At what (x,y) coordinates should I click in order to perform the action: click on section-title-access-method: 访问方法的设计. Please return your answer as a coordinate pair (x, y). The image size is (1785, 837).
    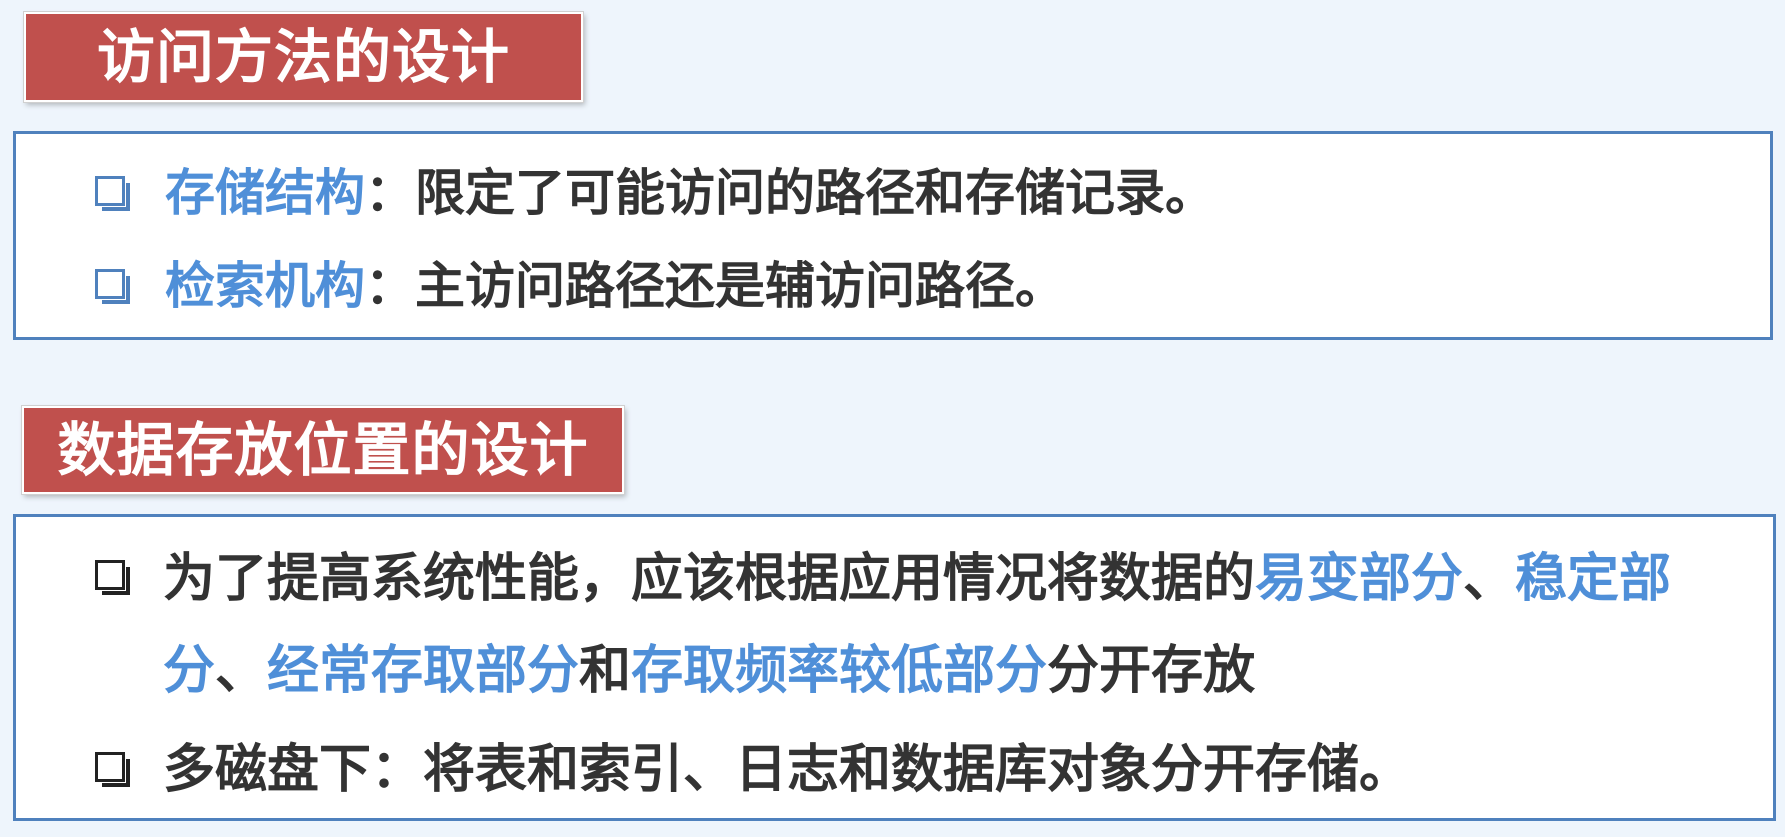
    Looking at the image, I should click on (303, 57).